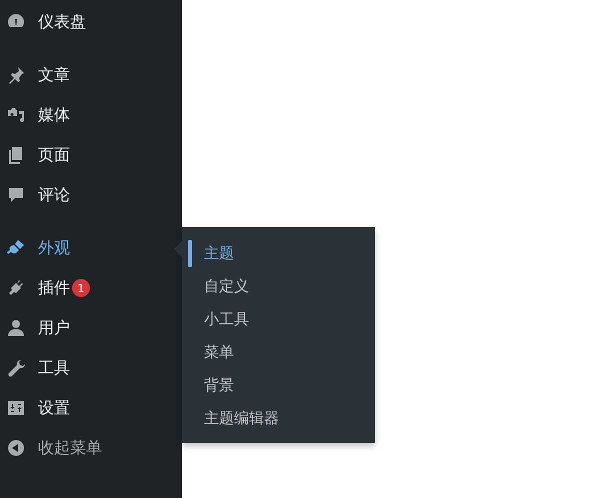 The width and height of the screenshot is (600, 498). What do you see at coordinates (91, 195) in the screenshot?
I see `menu-item: 评论` at bounding box center [91, 195].